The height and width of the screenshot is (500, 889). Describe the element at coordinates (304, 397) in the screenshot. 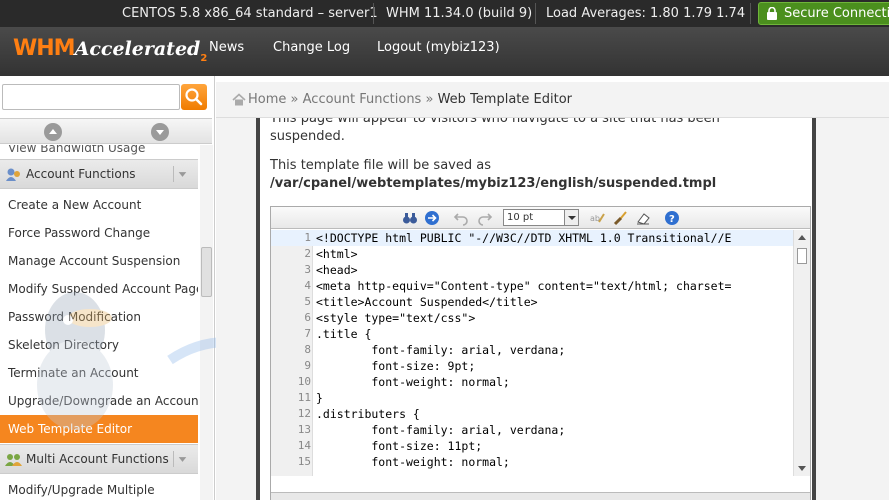

I see `line-number: 11` at that location.